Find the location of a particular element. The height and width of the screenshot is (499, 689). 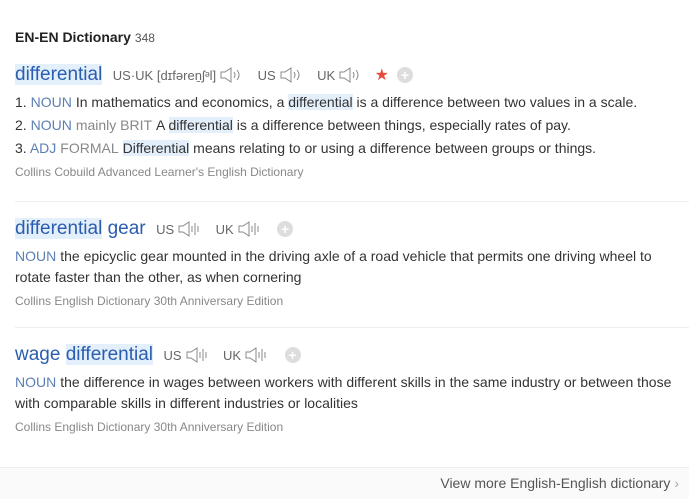

headword: differential gear is located at coordinates (80, 228).